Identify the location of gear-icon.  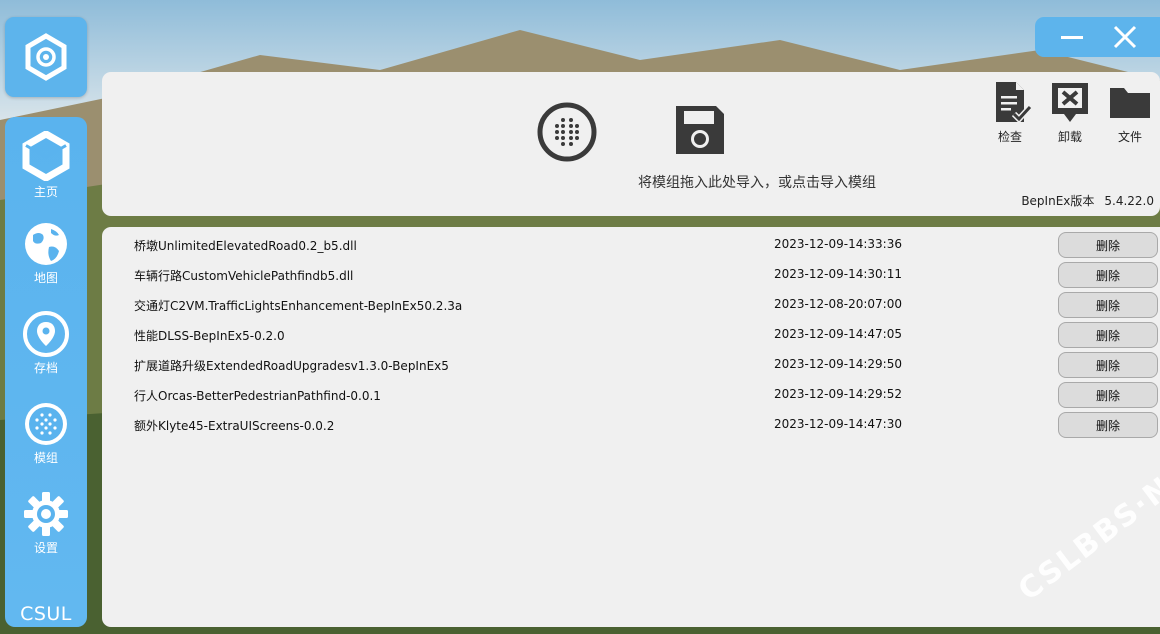
(46, 514).